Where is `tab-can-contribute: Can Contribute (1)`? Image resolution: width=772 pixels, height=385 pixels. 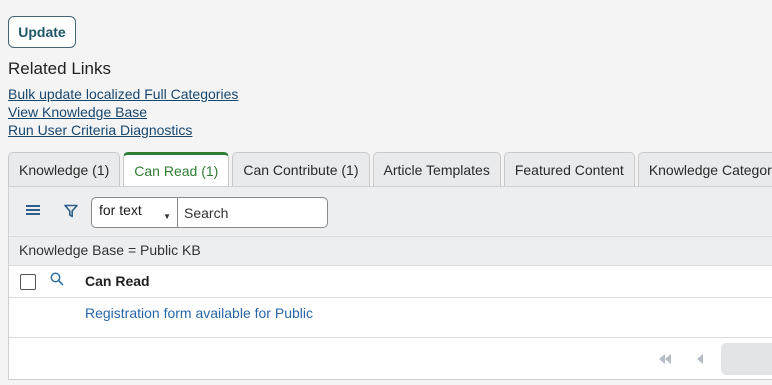 tab-can-contribute: Can Contribute (1) is located at coordinates (301, 169).